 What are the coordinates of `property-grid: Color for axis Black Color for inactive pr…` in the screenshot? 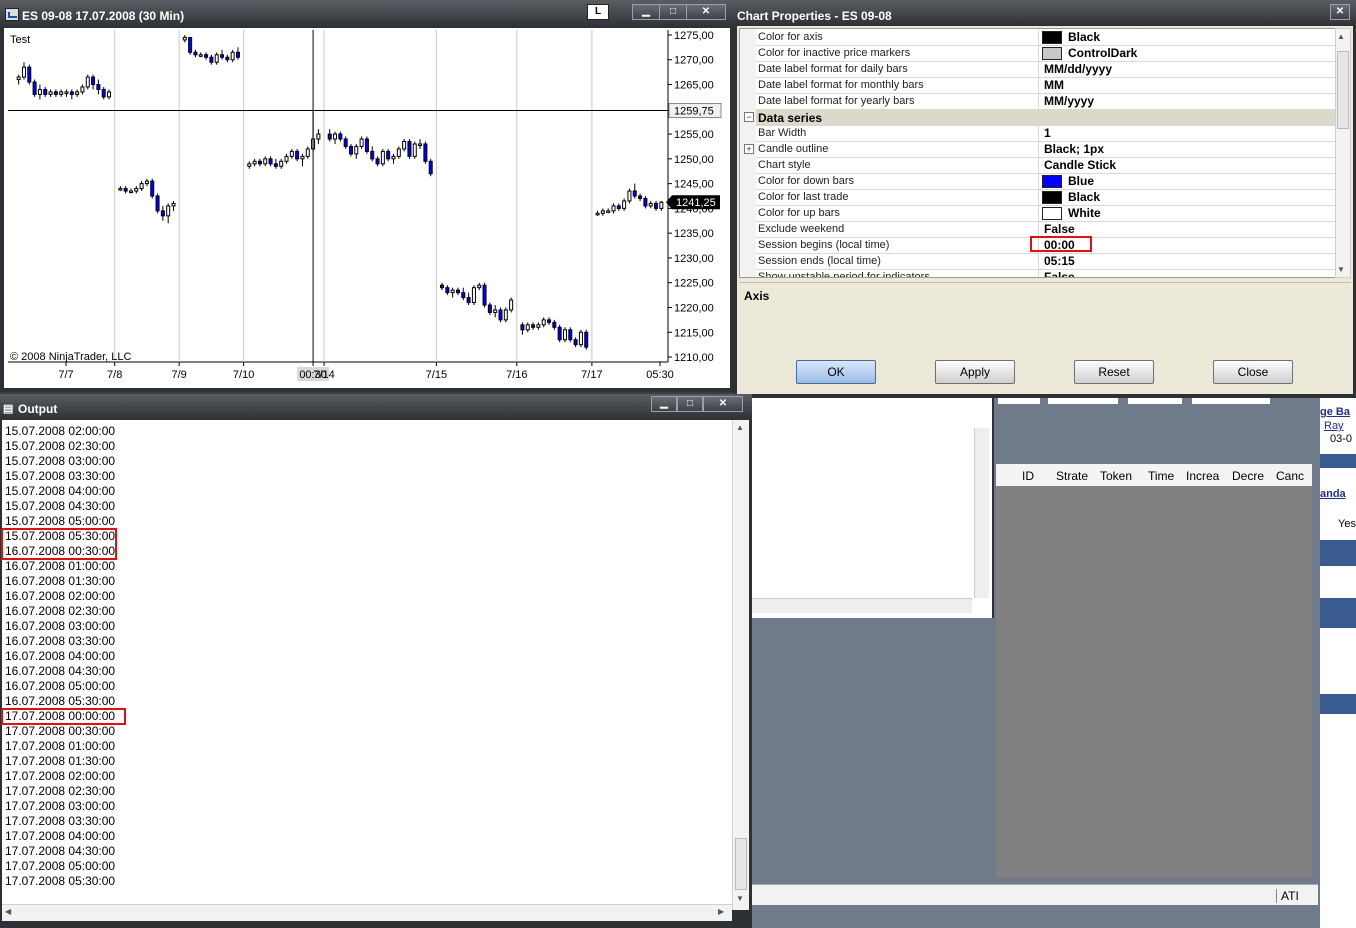 It's located at (1038, 153).